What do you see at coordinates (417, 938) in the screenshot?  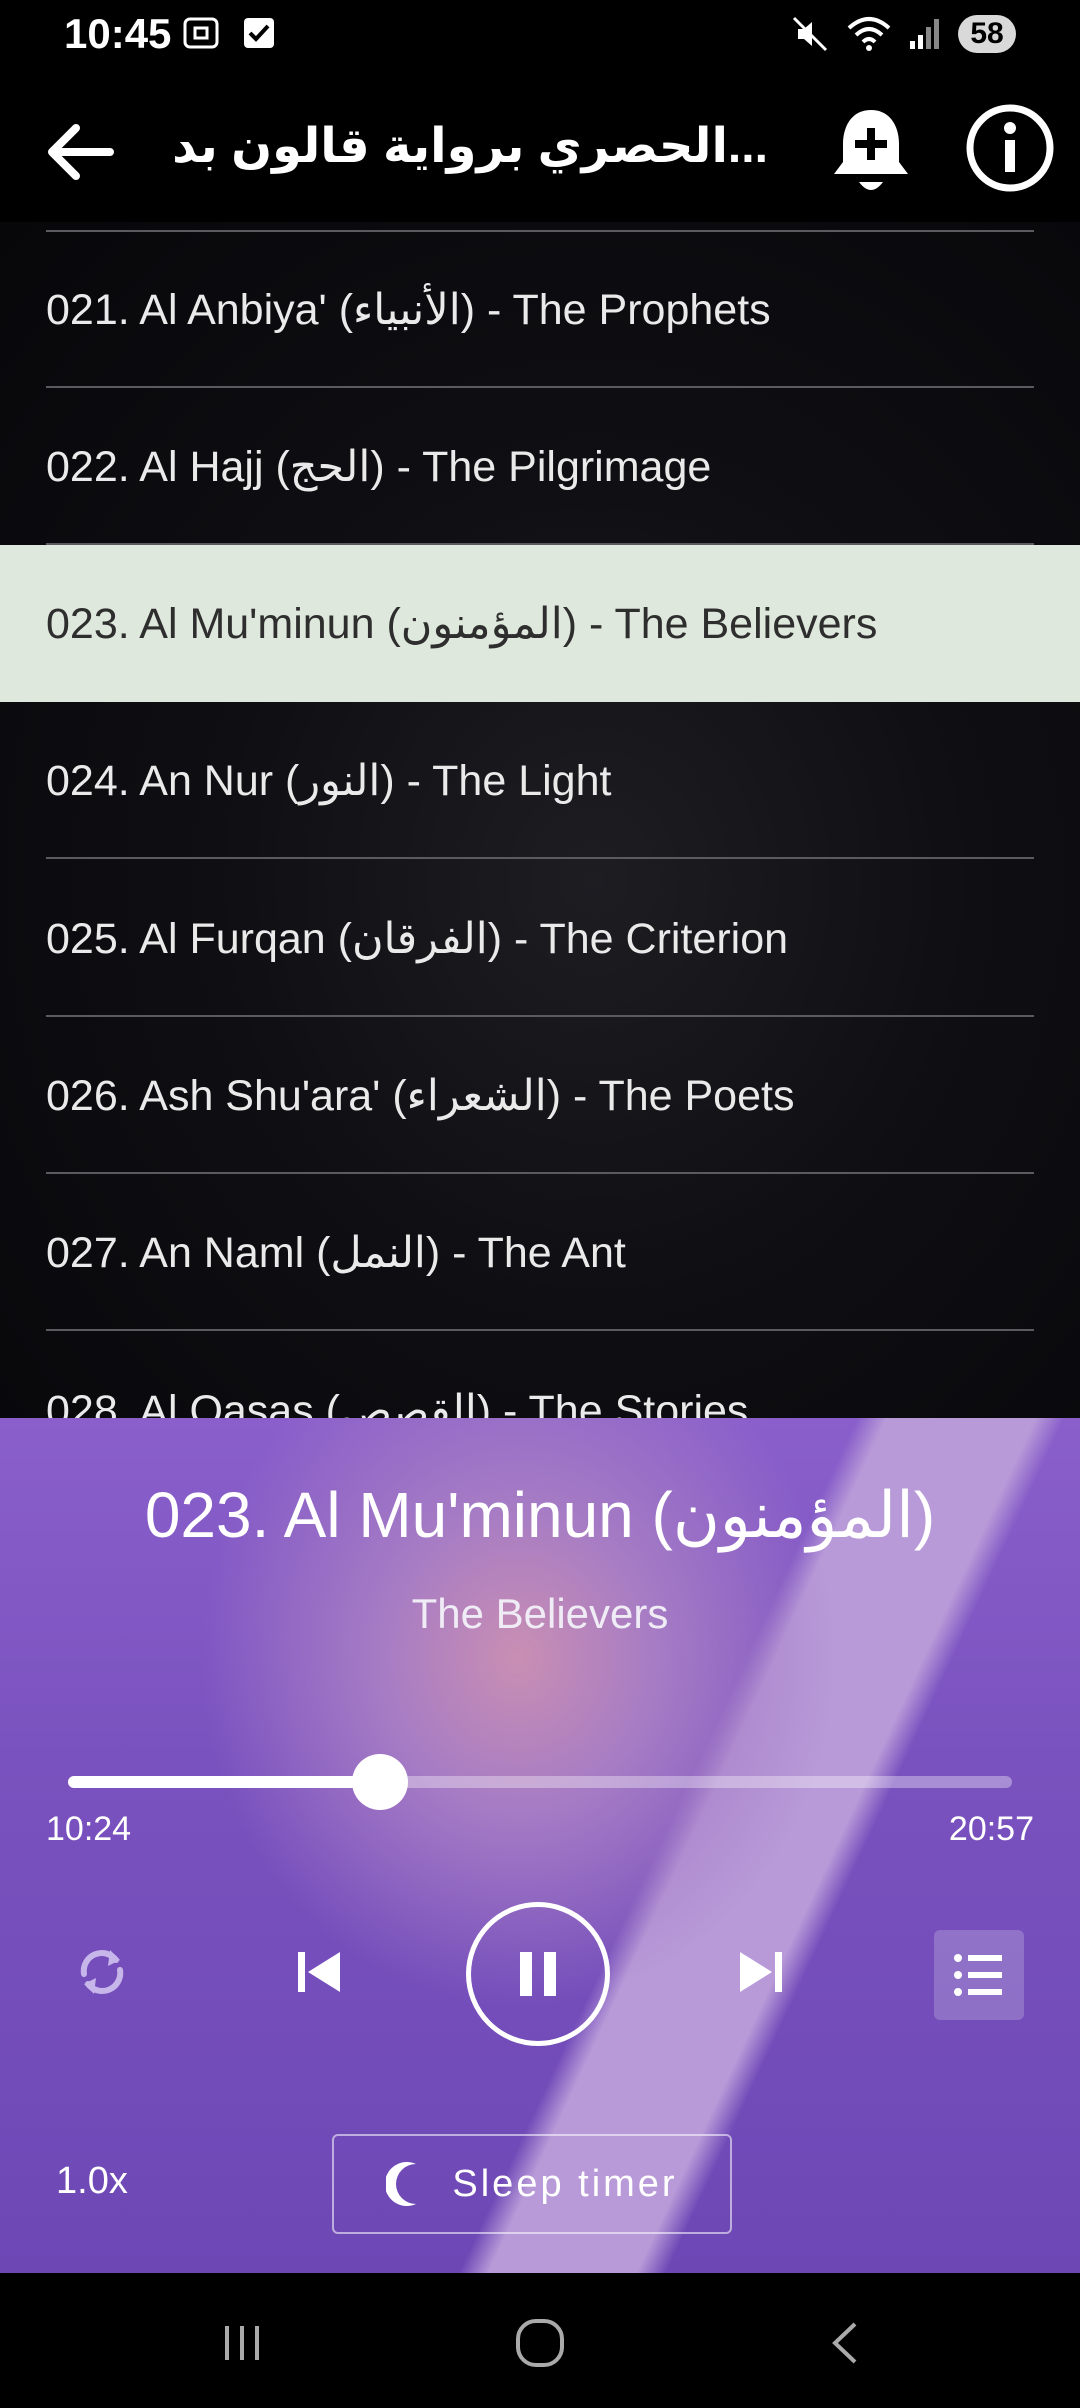 I see `list-item-label: 025. Al Furqan (الفرقان) - The Criterion` at bounding box center [417, 938].